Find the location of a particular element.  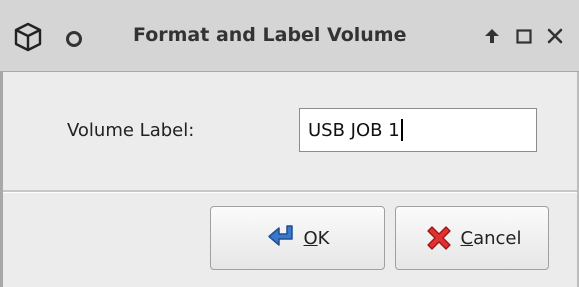

circle-icon is located at coordinates (74, 39).